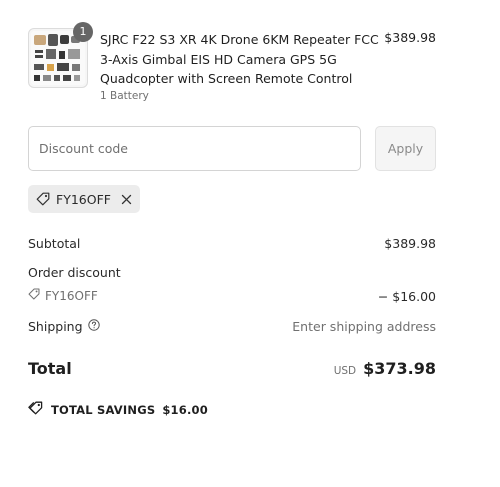 The width and height of the screenshot is (500, 487). What do you see at coordinates (345, 371) in the screenshot?
I see `currency-code: USD` at bounding box center [345, 371].